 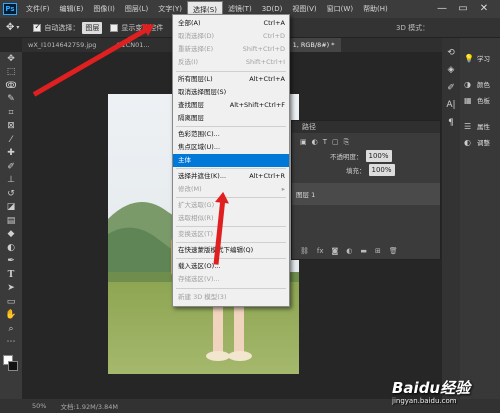 I want to click on menu-item-select-all: 全部(A) Ctrl+A, so click(x=231, y=23).